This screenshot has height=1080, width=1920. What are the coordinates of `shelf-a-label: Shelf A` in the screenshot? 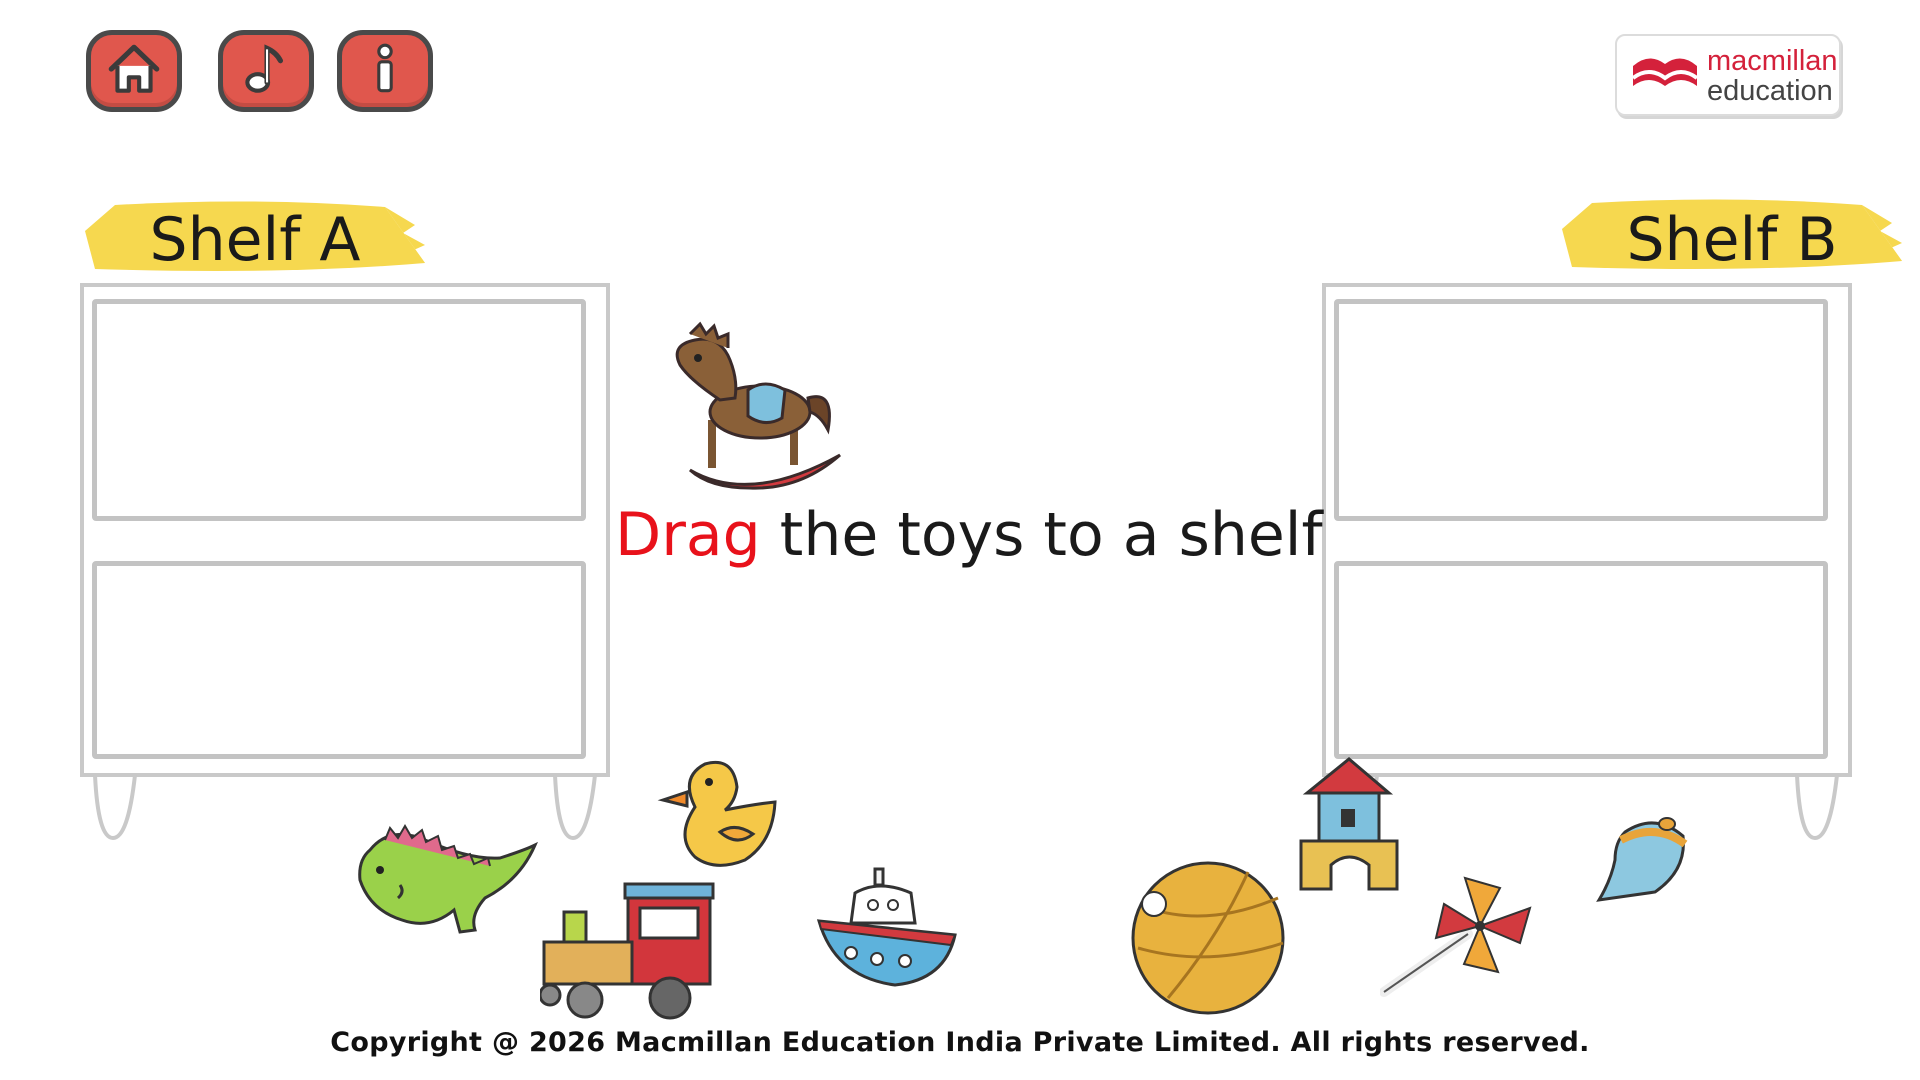 It's located at (255, 238).